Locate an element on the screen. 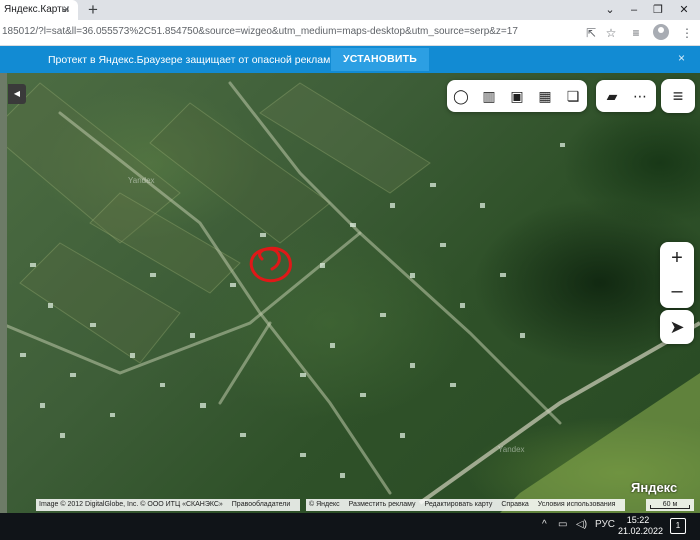 Image resolution: width=700 pixels, height=540 pixels. red-circle-annotation is located at coordinates (270, 264).